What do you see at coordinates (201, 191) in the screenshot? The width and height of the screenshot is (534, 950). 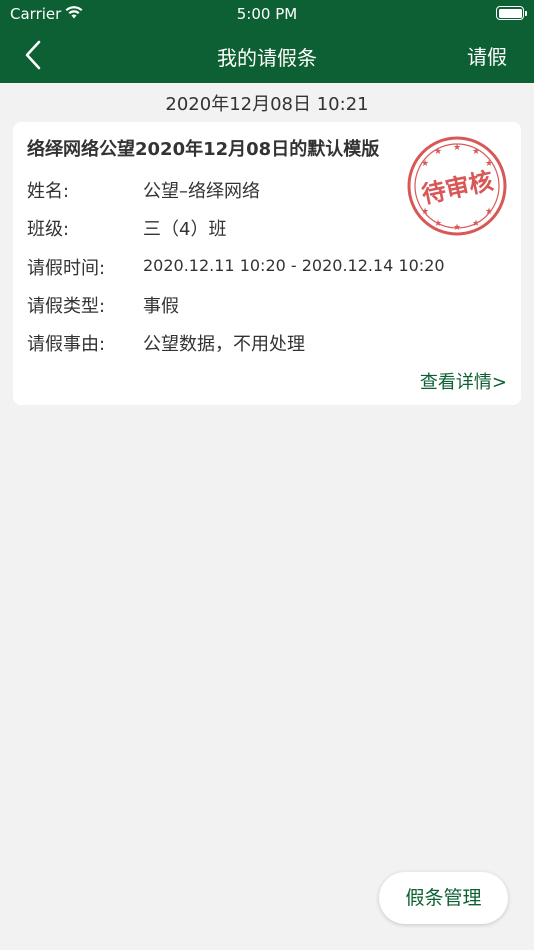 I see `row-value: 公望–络绎网络` at bounding box center [201, 191].